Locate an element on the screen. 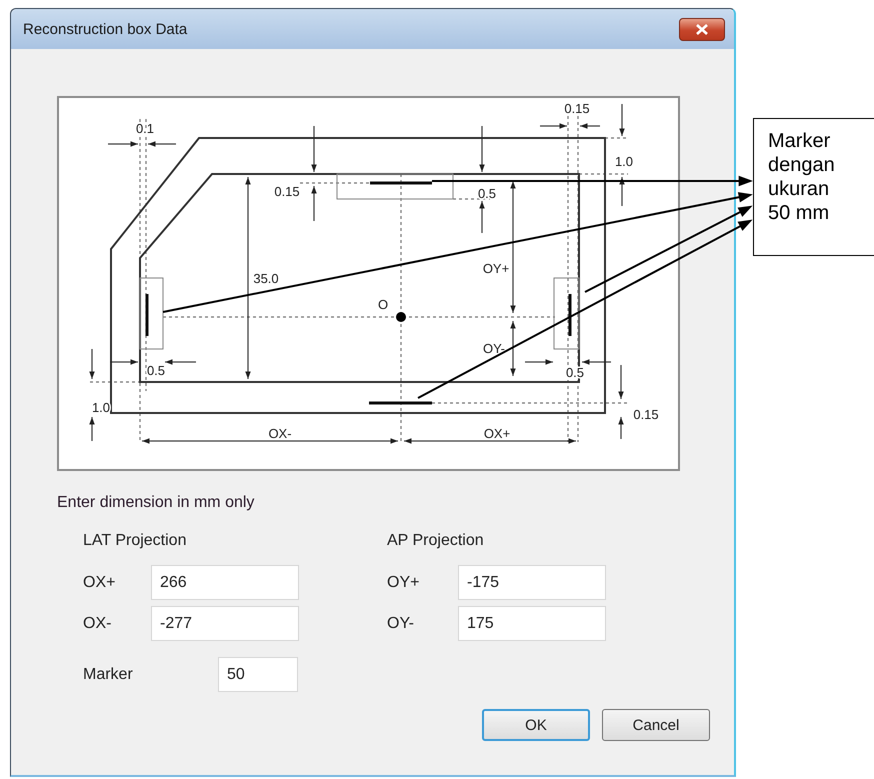  dimension-label: 0.1 is located at coordinates (145, 128).